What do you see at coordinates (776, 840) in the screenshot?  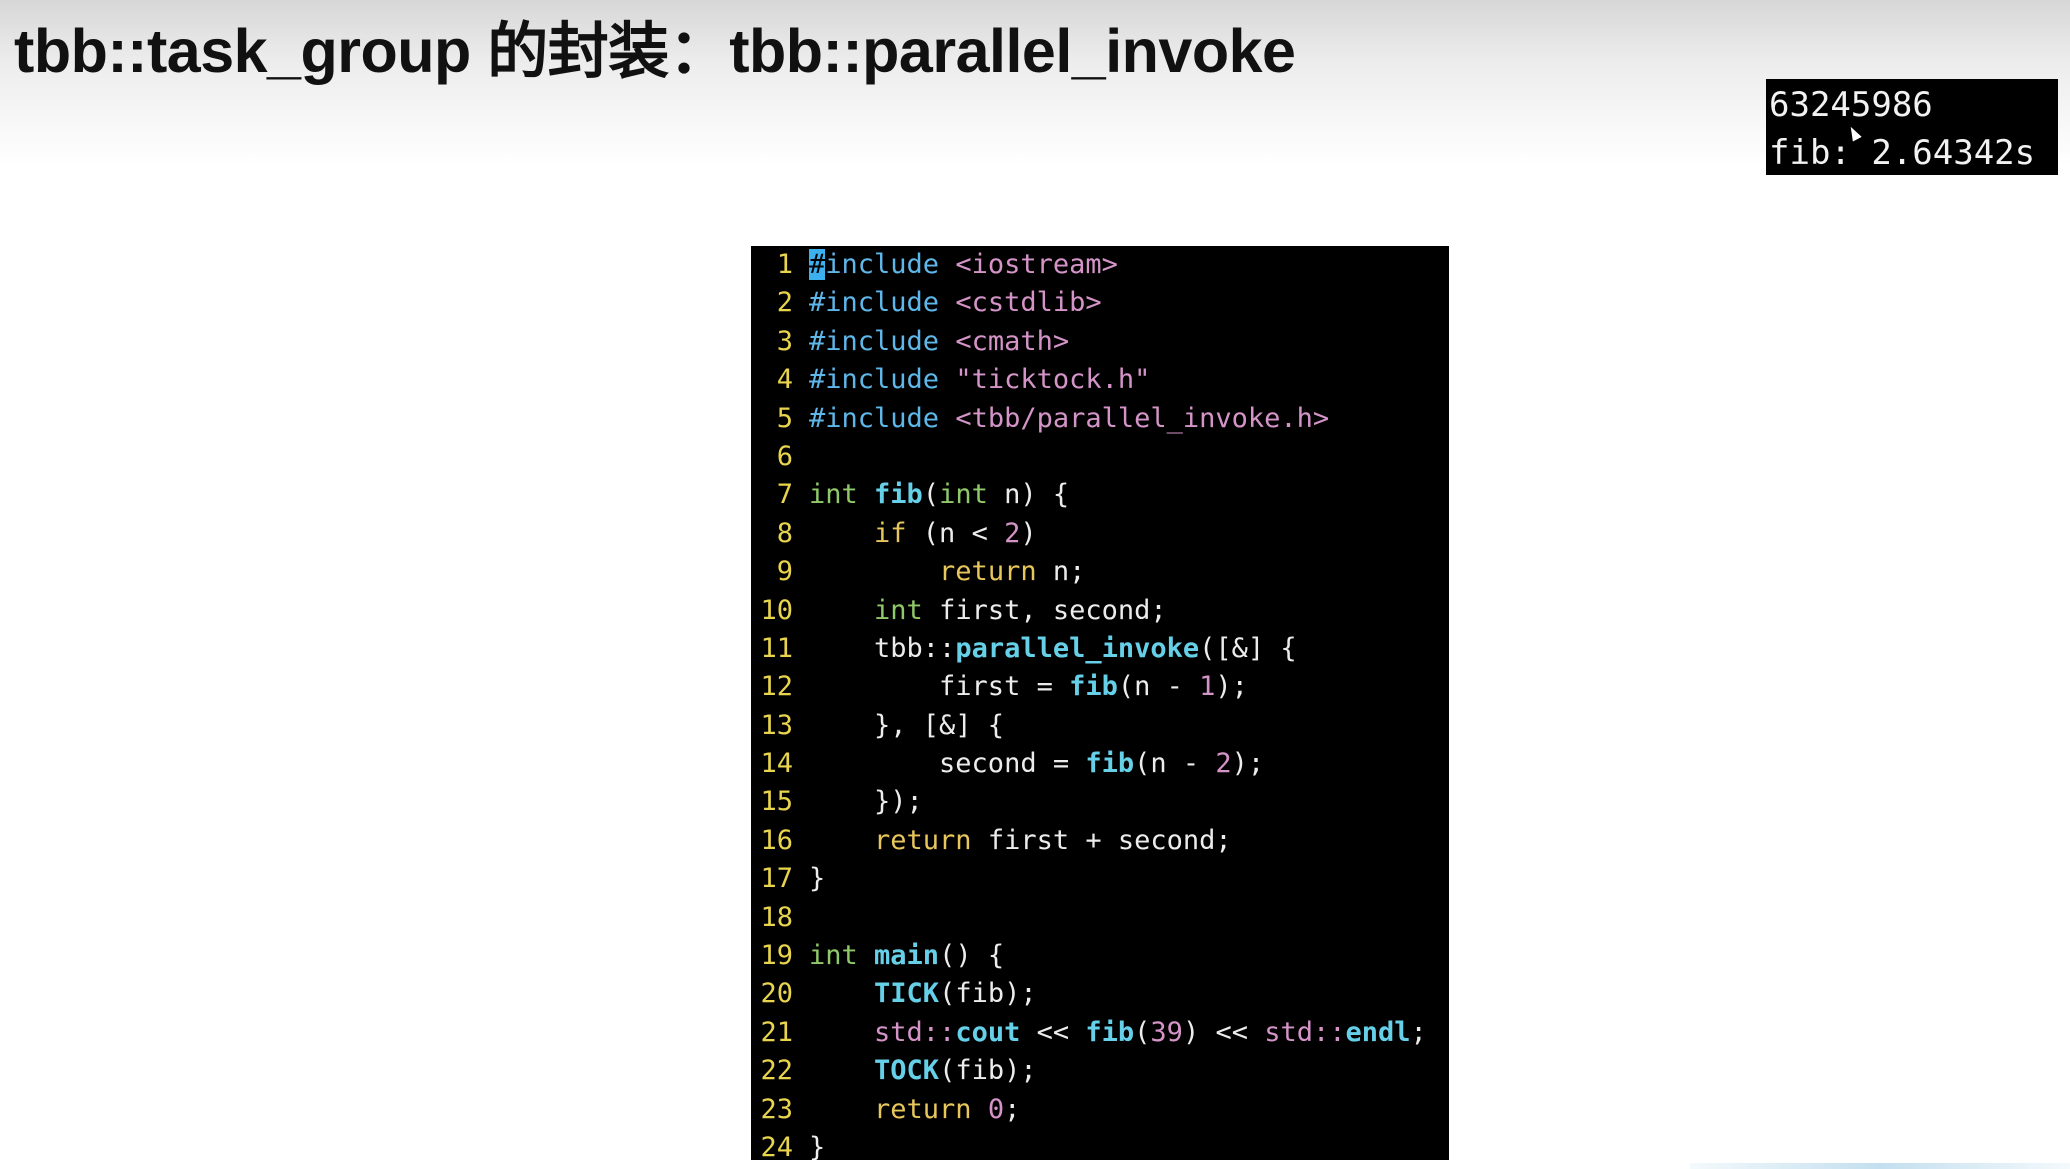 I see `line-number: 16` at bounding box center [776, 840].